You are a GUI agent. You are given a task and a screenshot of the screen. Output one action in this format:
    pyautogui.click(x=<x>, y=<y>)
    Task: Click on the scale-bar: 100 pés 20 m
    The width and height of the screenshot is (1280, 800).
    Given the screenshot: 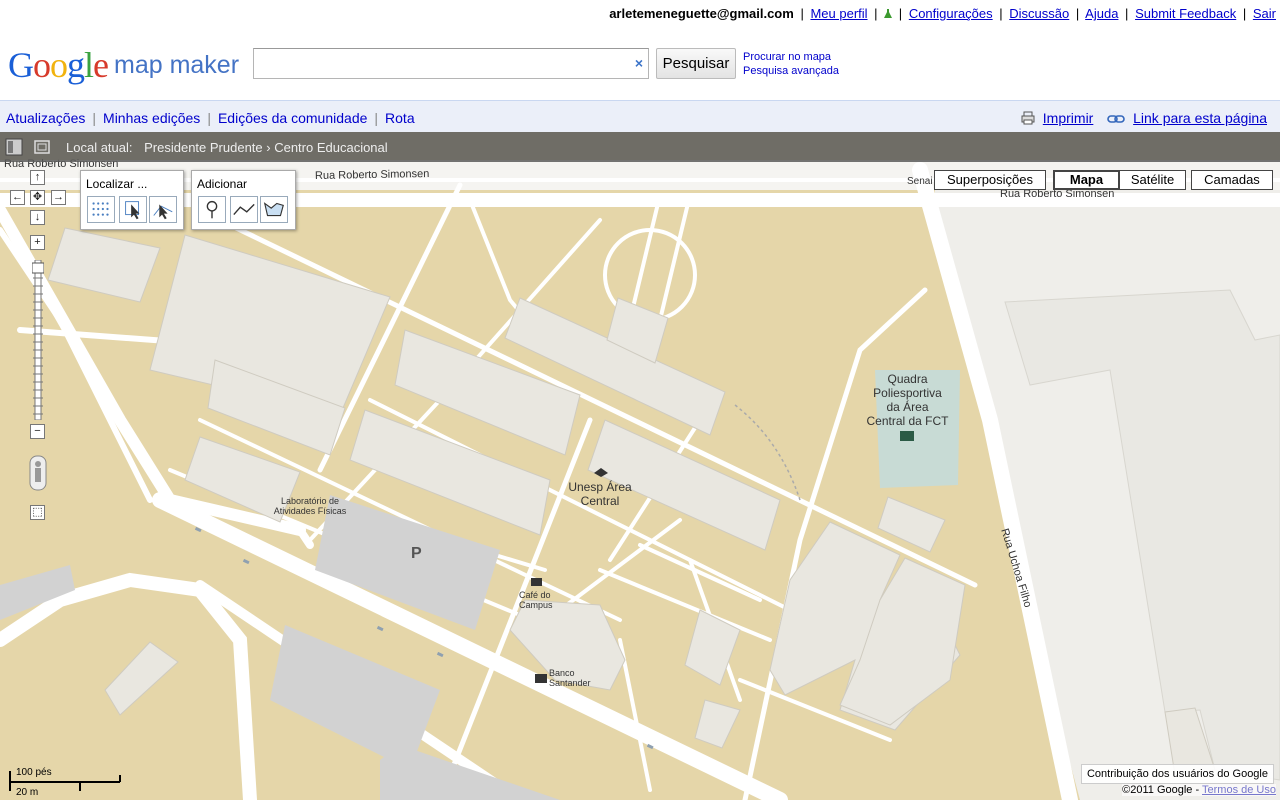 What is the action you would take?
    pyautogui.click(x=65, y=782)
    